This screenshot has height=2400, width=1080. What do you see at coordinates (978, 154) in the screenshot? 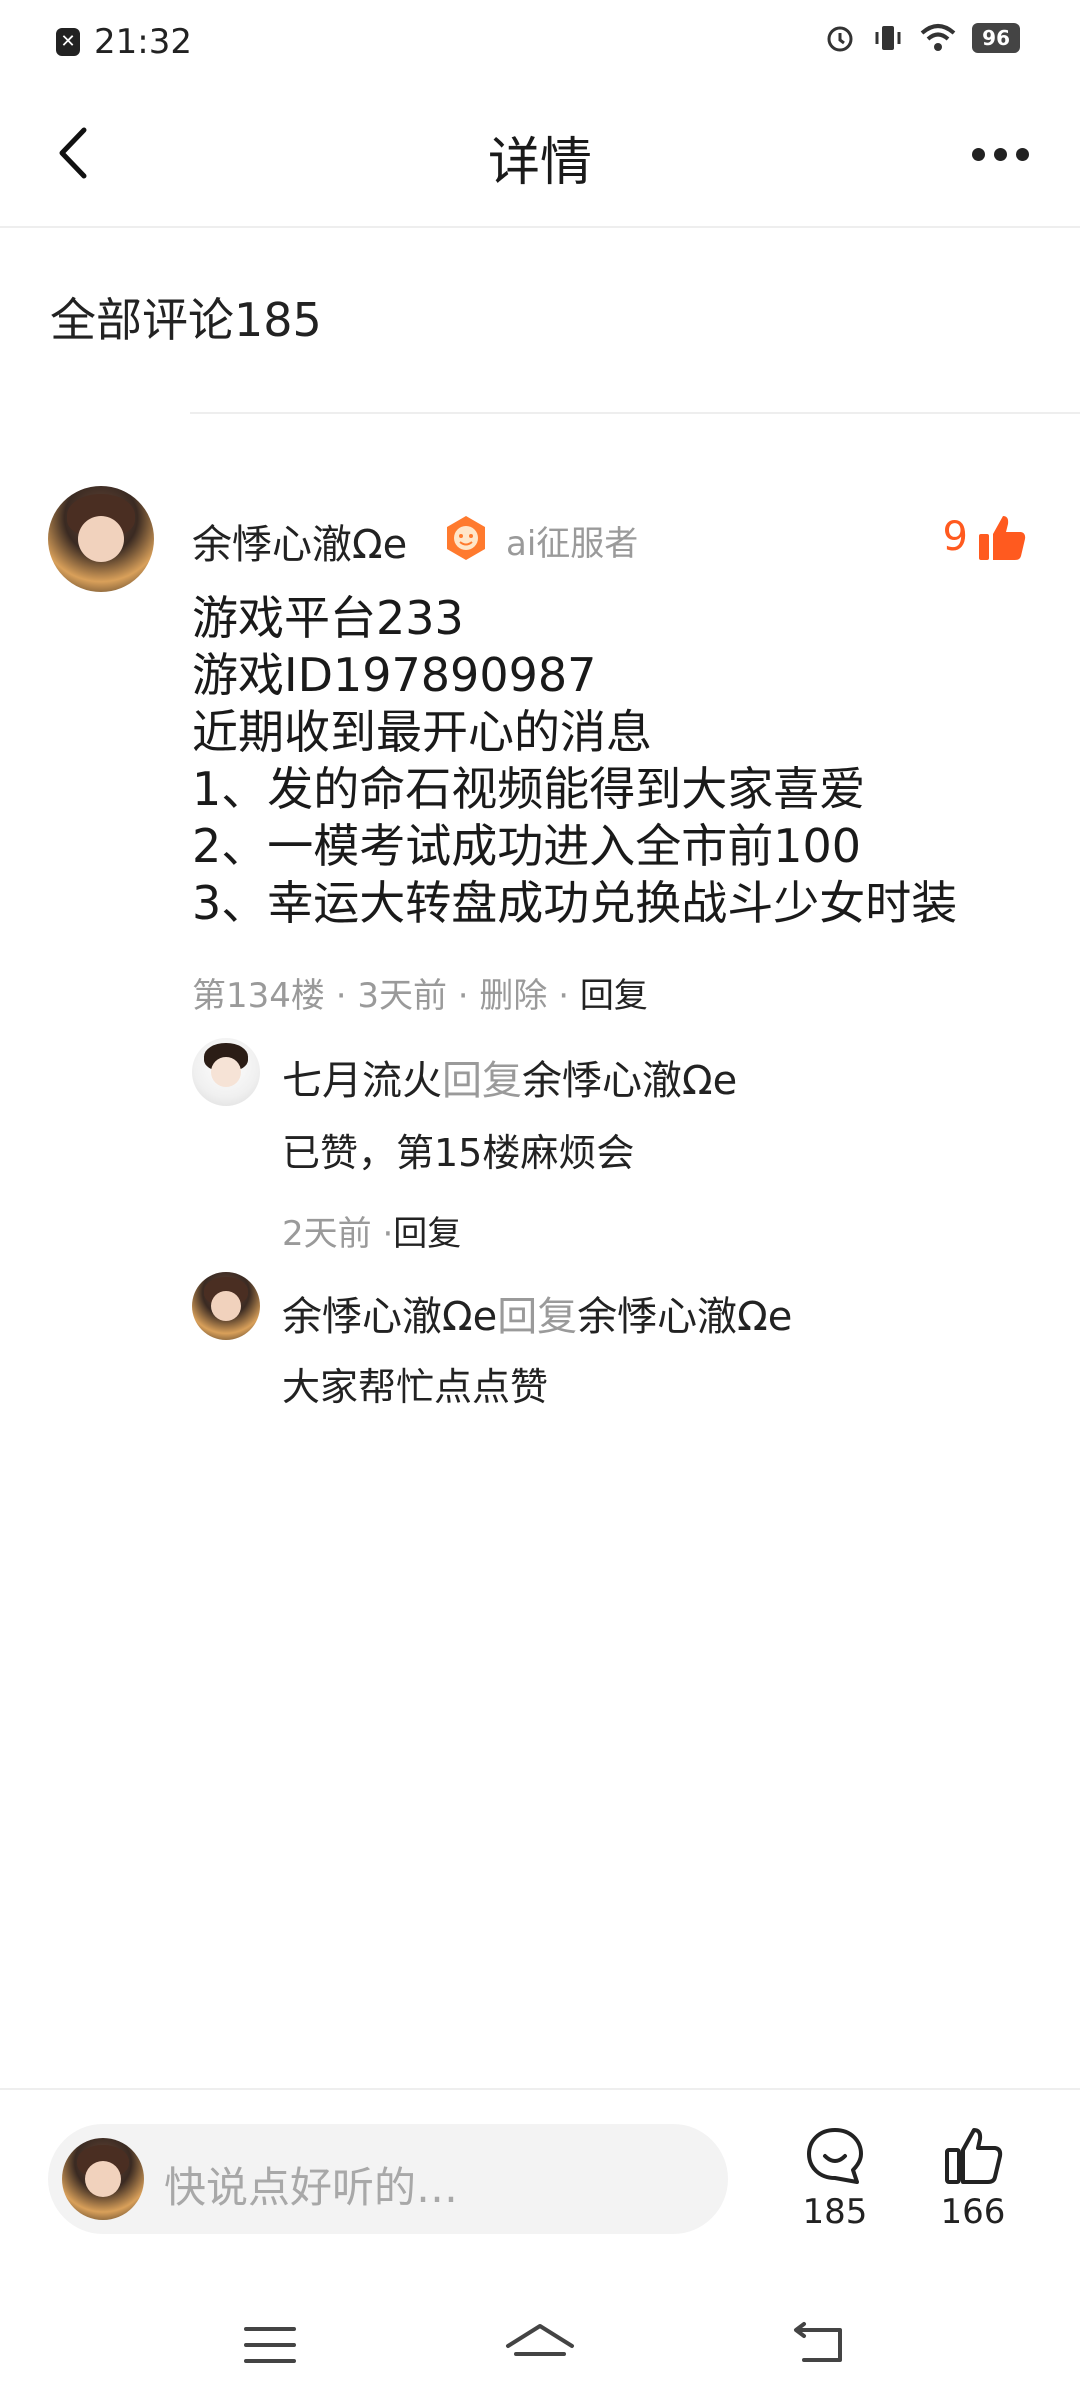
I see `more-dots-icon` at bounding box center [978, 154].